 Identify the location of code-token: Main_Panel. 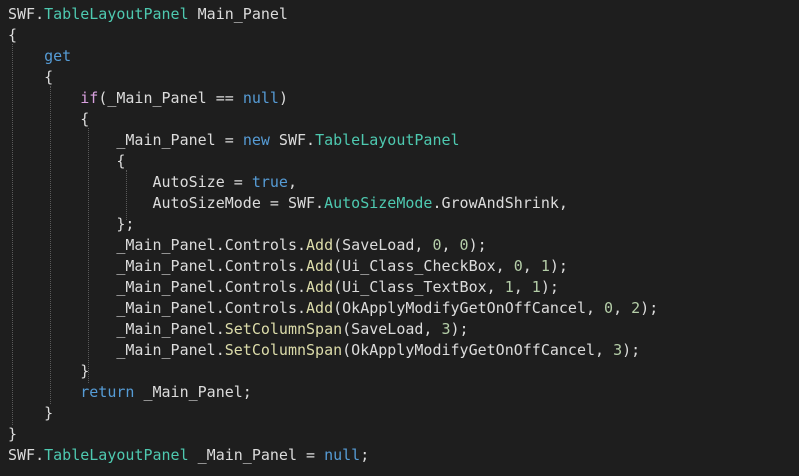
(238, 14).